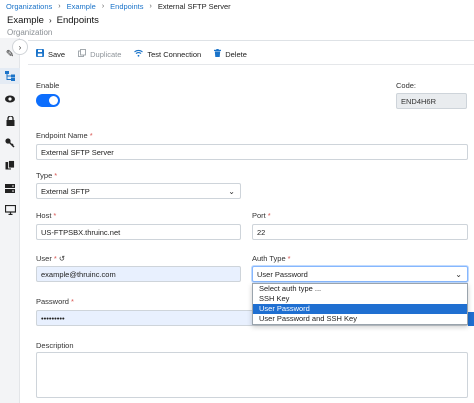  I want to click on test-connection-label: Test Connection, so click(174, 54).